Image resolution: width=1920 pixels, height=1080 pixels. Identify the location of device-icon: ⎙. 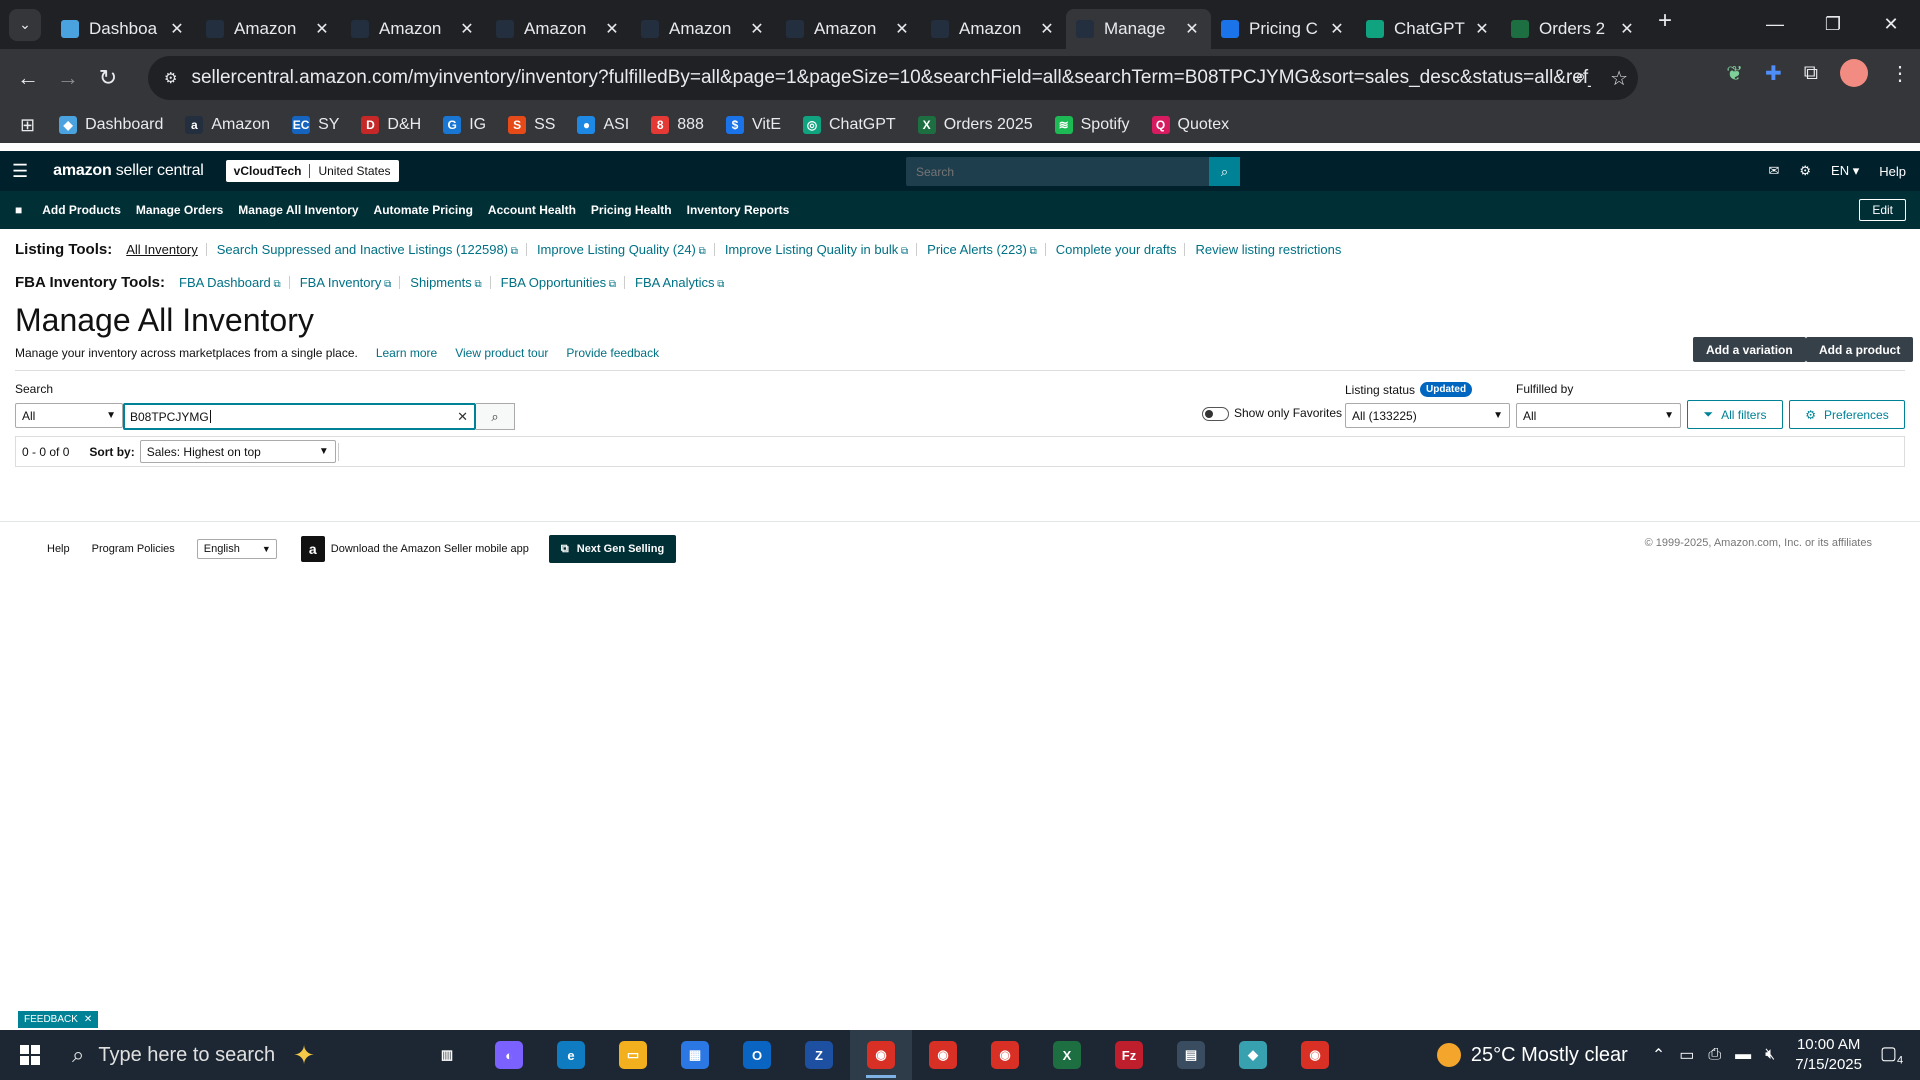
(1714, 1055).